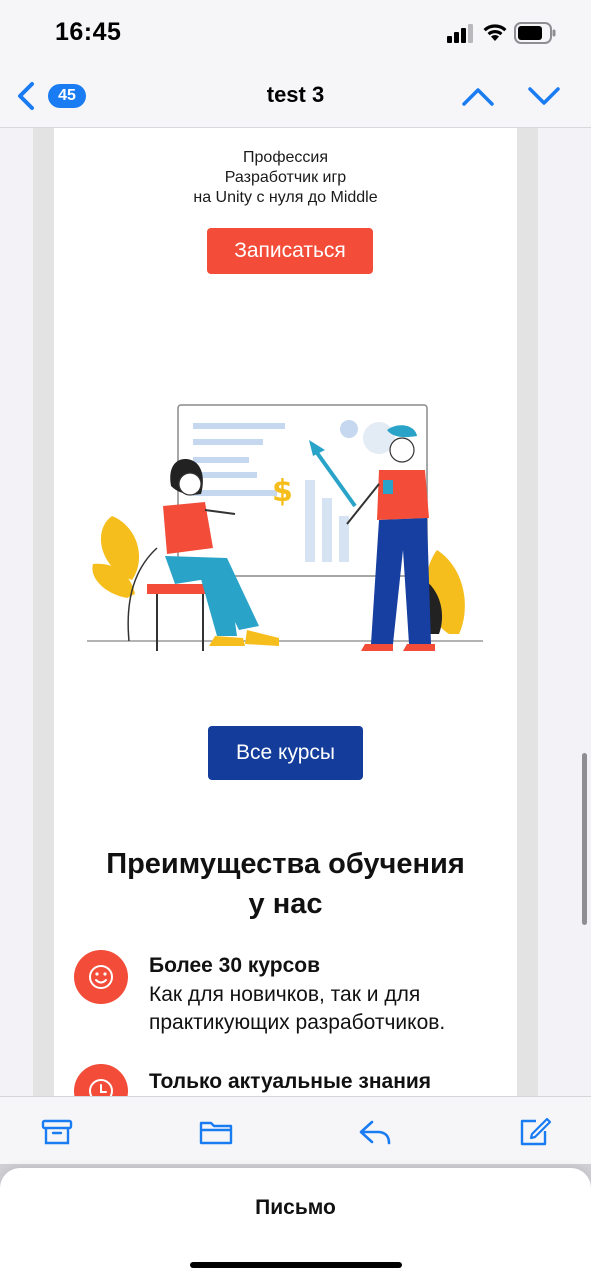 This screenshot has height=1280, width=591. I want to click on clock-icon, so click(101, 1080).